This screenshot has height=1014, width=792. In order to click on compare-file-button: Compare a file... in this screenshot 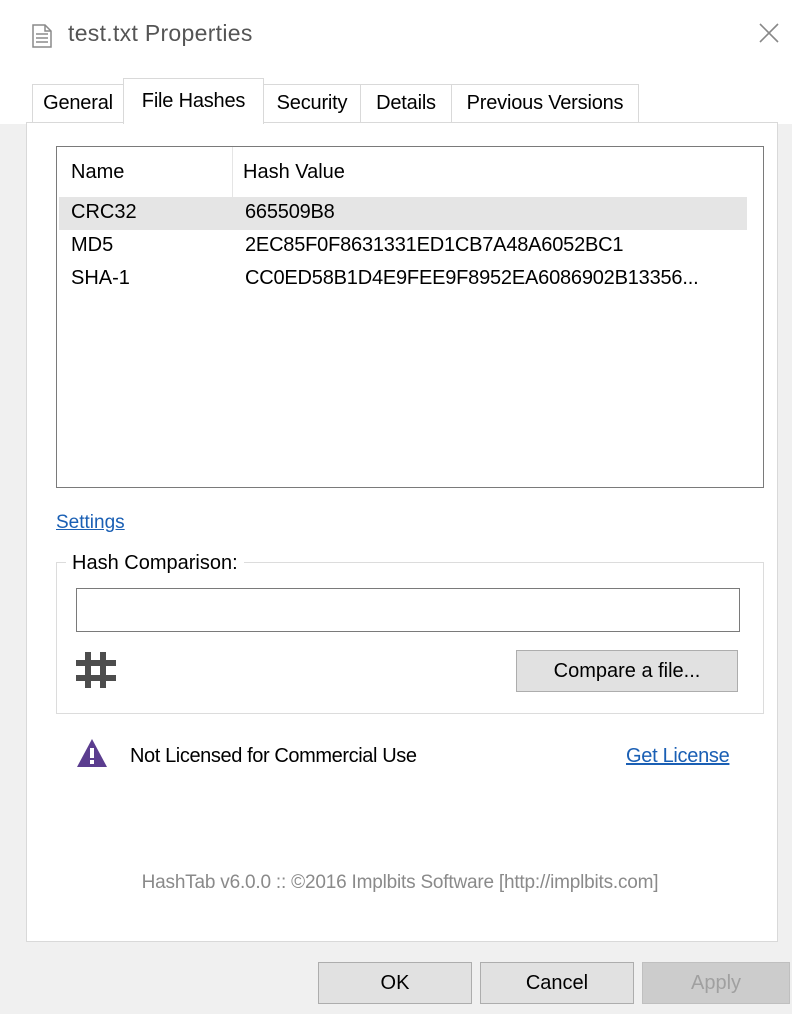, I will do `click(627, 671)`.